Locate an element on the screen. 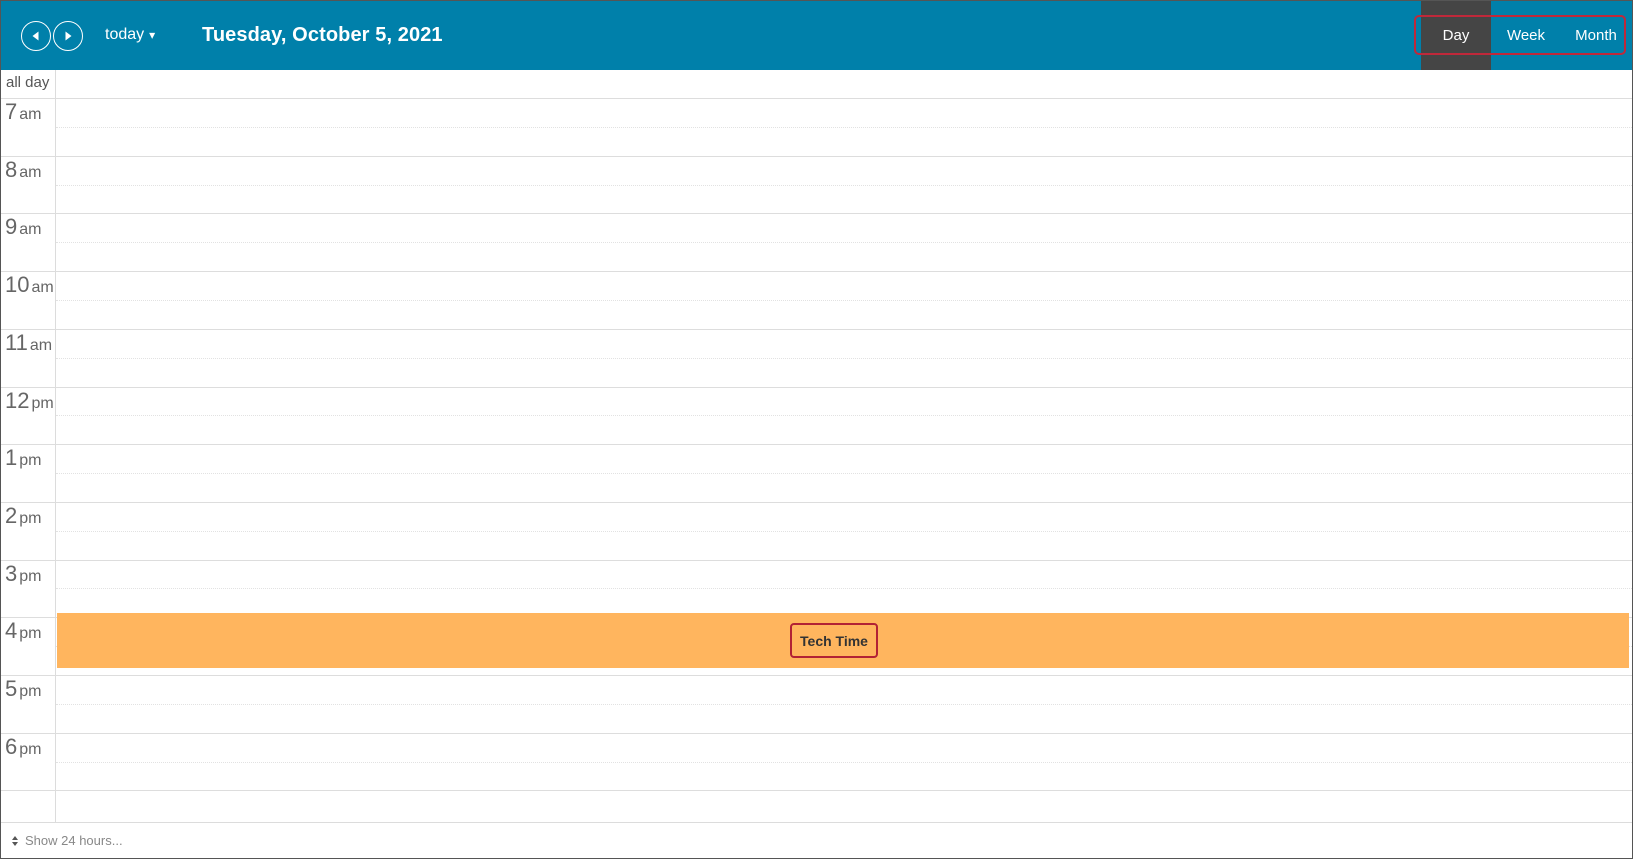 The width and height of the screenshot is (1633, 859). hour-label: 7 am is located at coordinates (23, 112).